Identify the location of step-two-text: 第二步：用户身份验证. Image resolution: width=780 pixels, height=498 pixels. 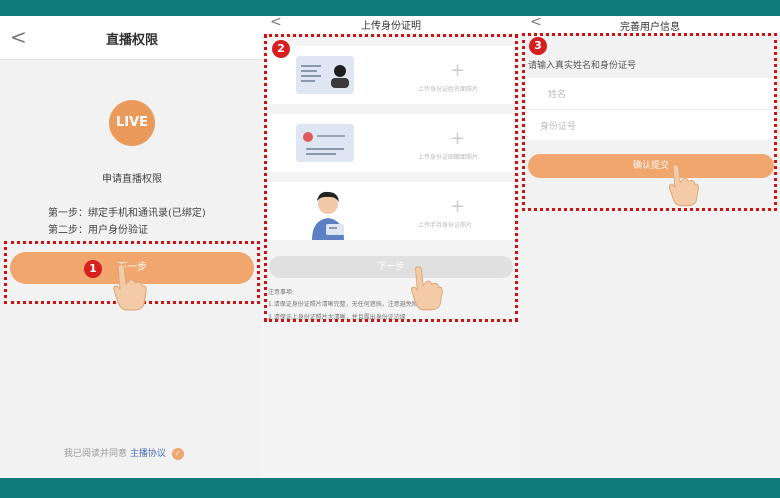
(98, 230).